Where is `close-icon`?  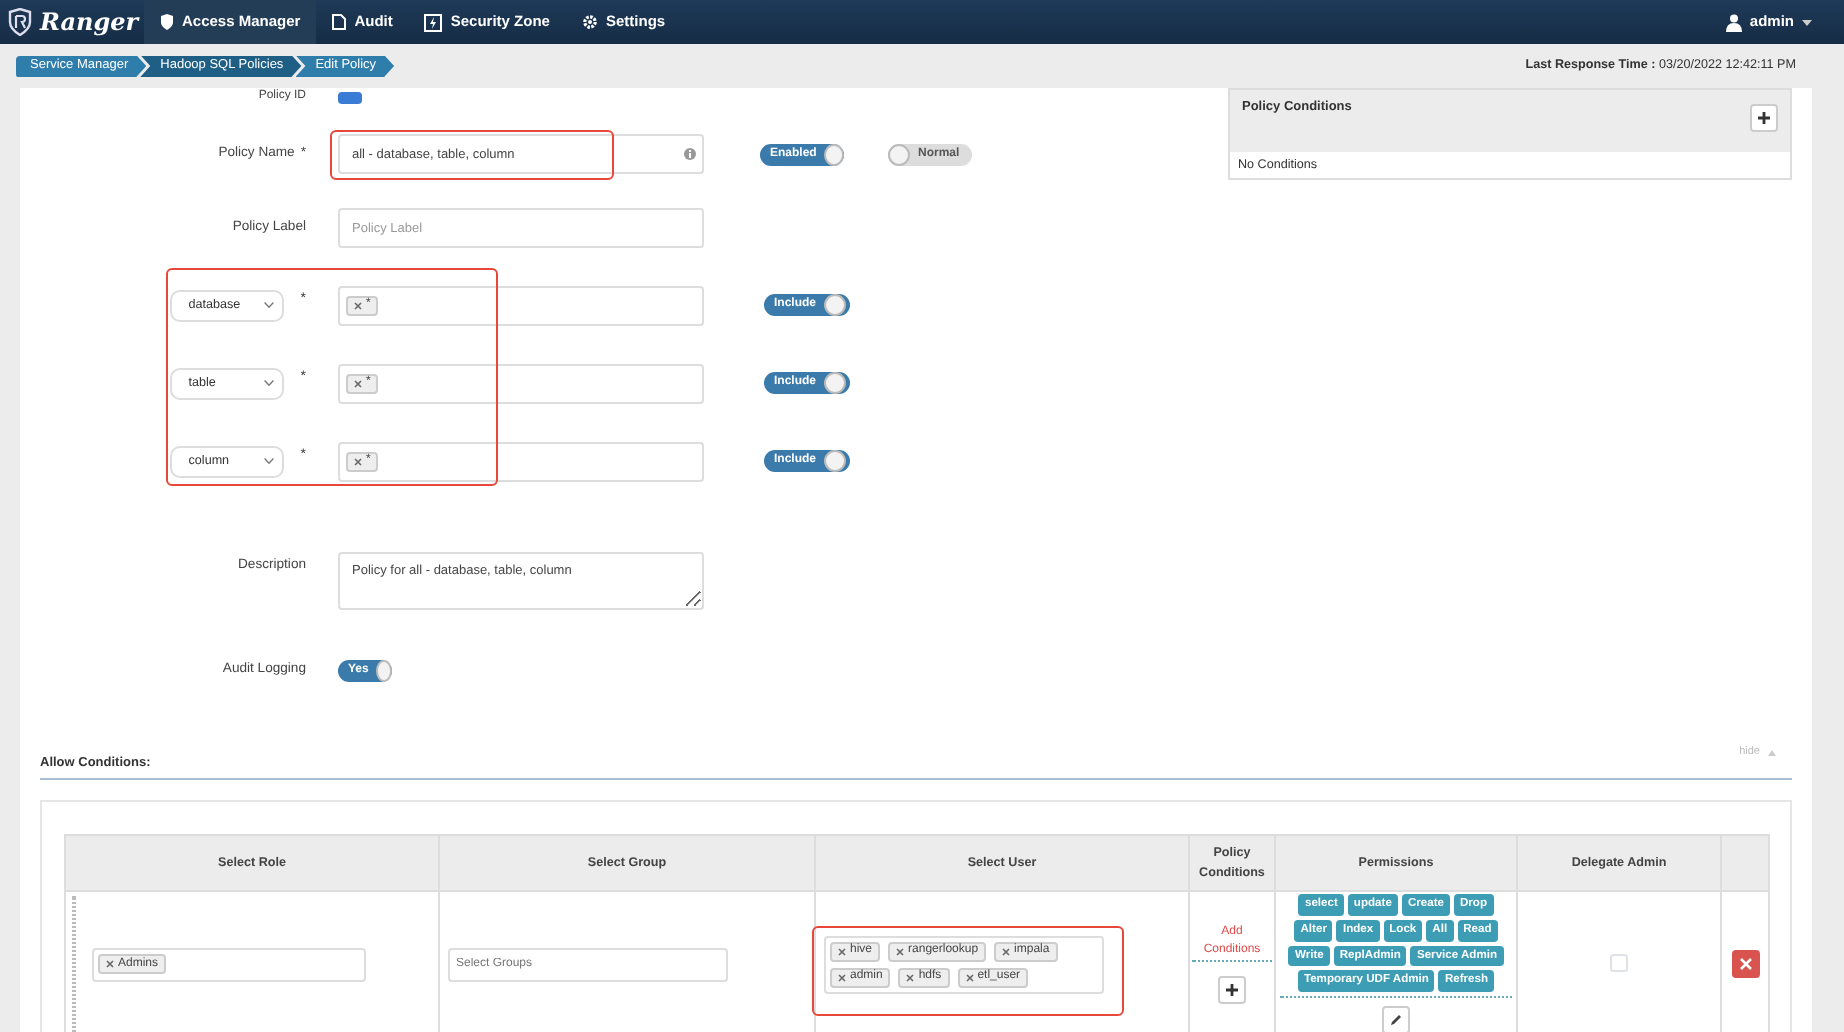 close-icon is located at coordinates (1745, 963).